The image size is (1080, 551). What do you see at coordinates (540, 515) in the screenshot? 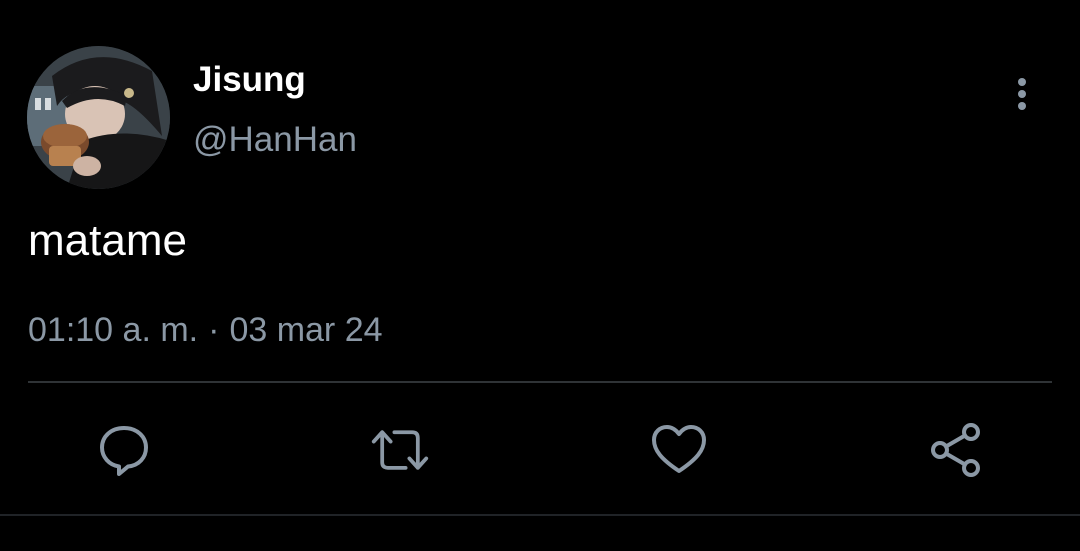
I see `bottom-divider` at bounding box center [540, 515].